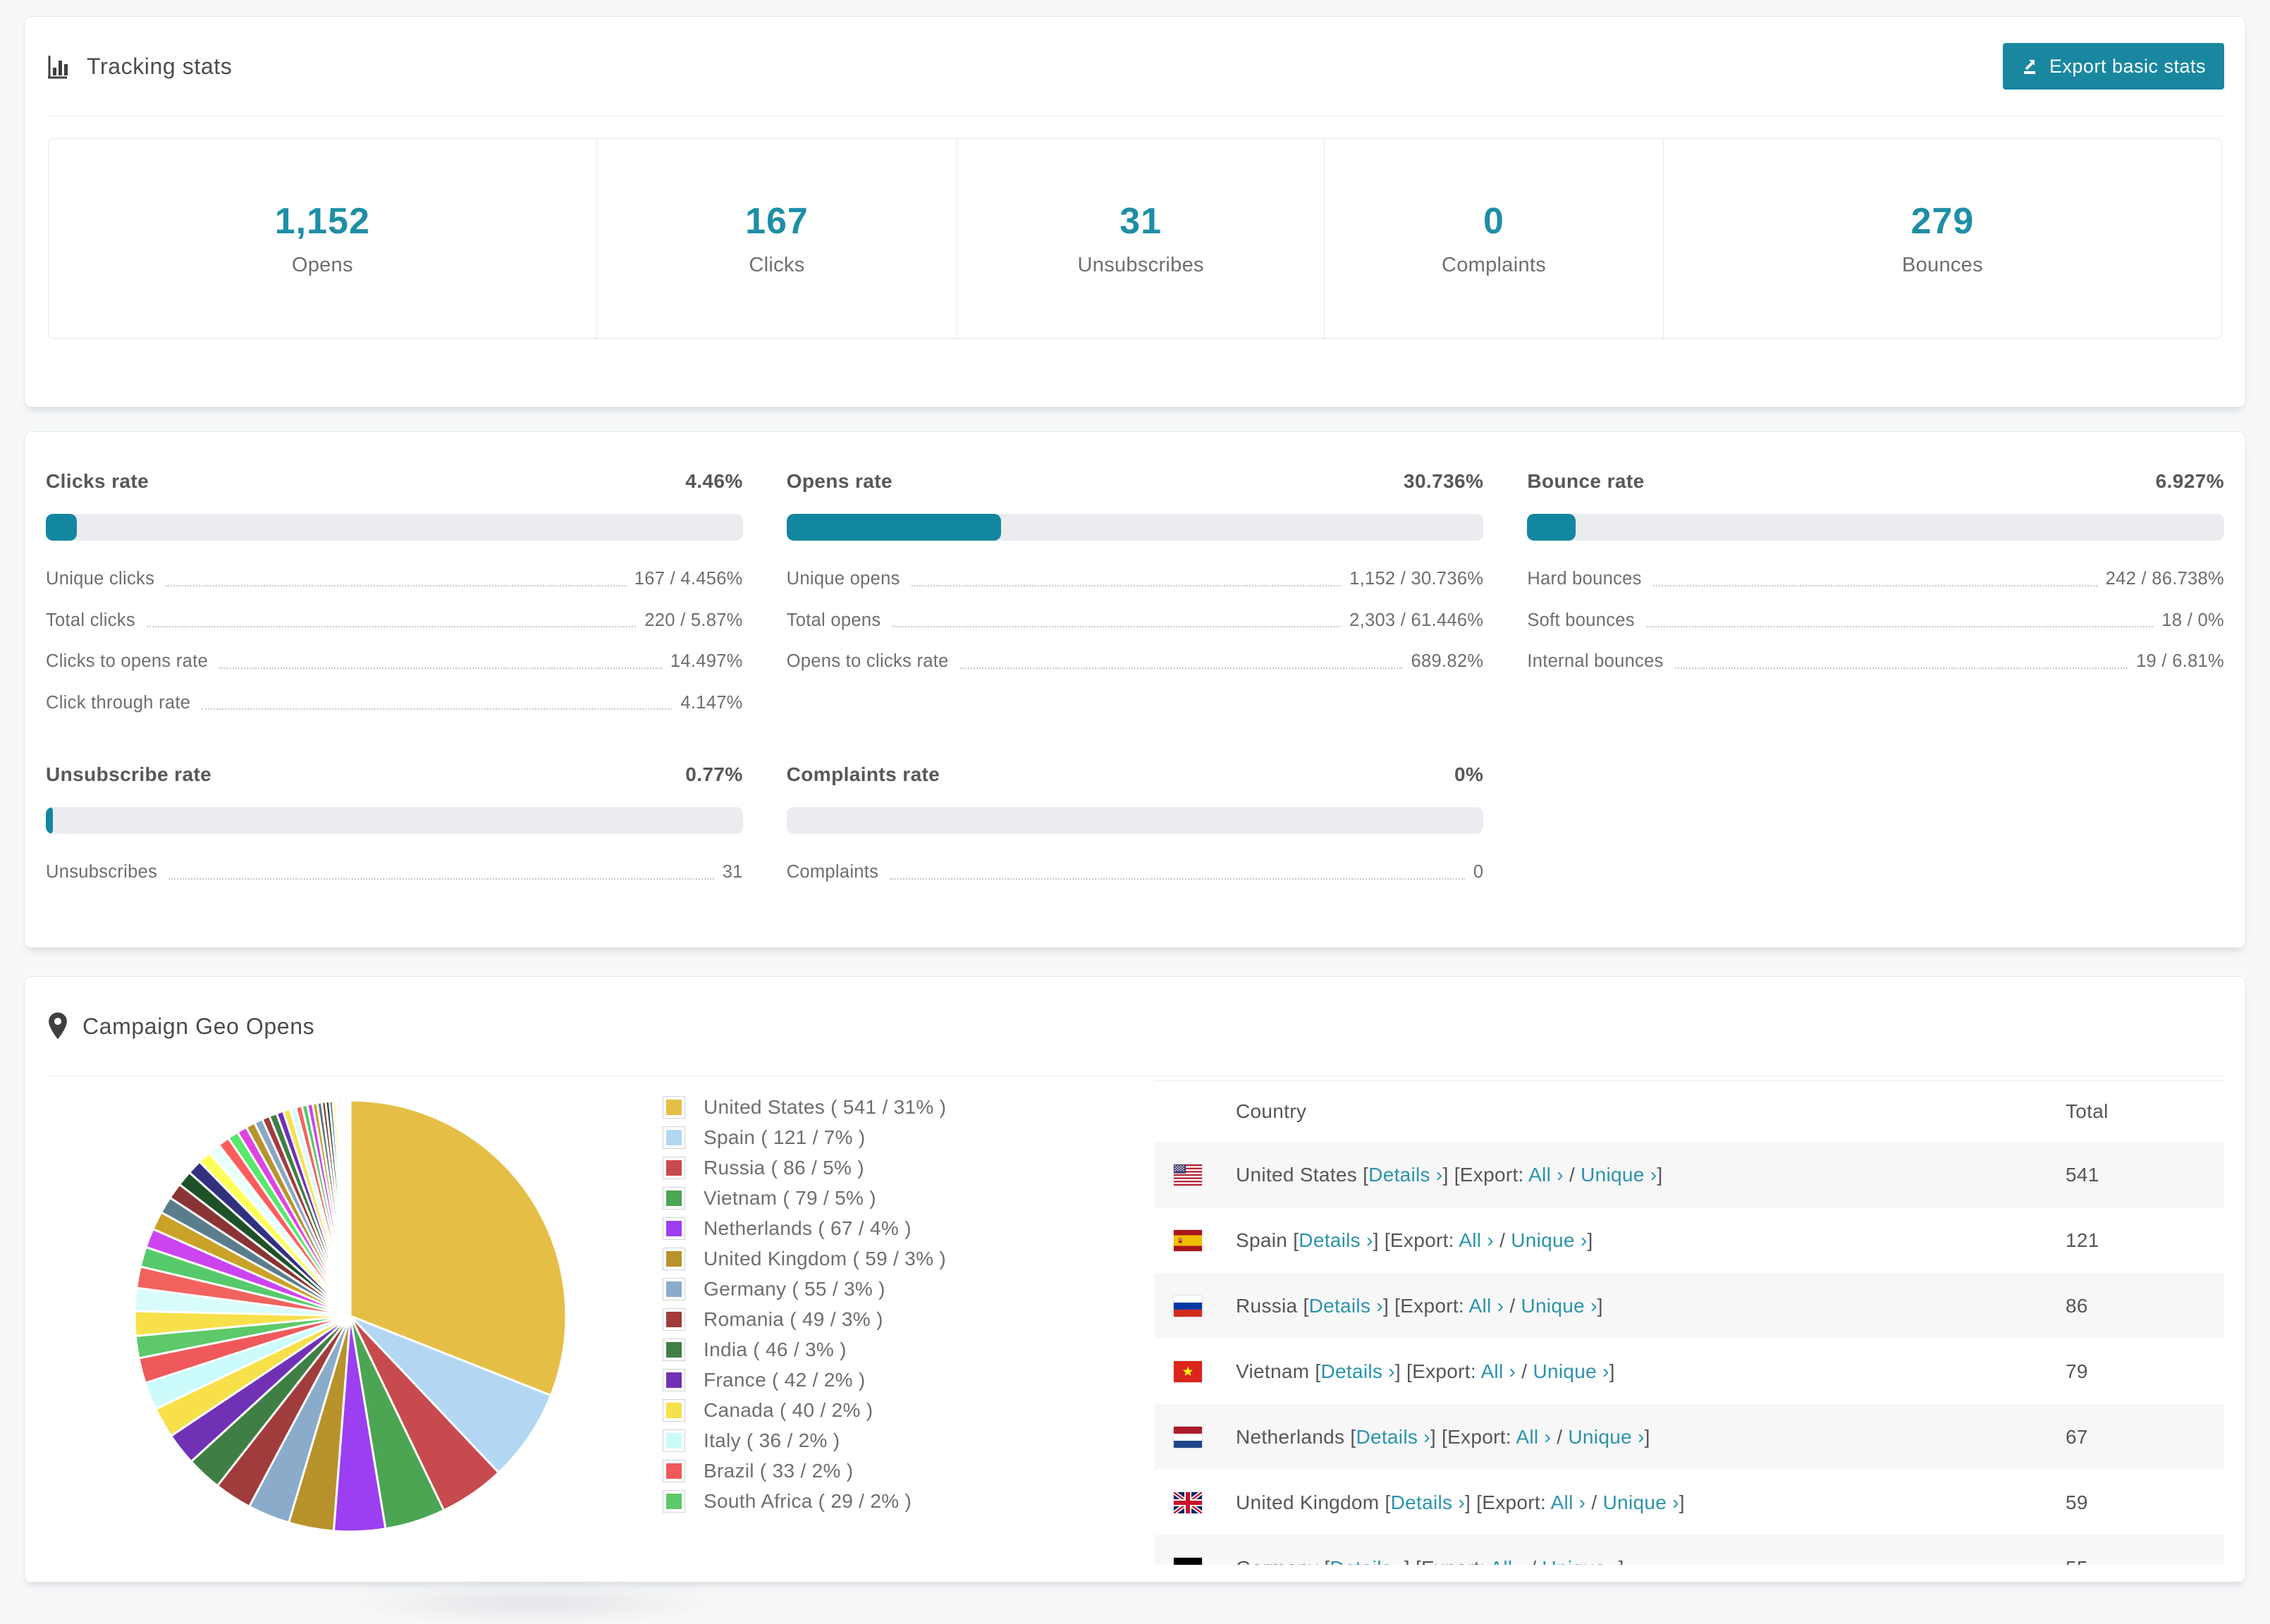 The width and height of the screenshot is (2270, 1624). What do you see at coordinates (1293, 1437) in the screenshot?
I see `country-name: Netherlands` at bounding box center [1293, 1437].